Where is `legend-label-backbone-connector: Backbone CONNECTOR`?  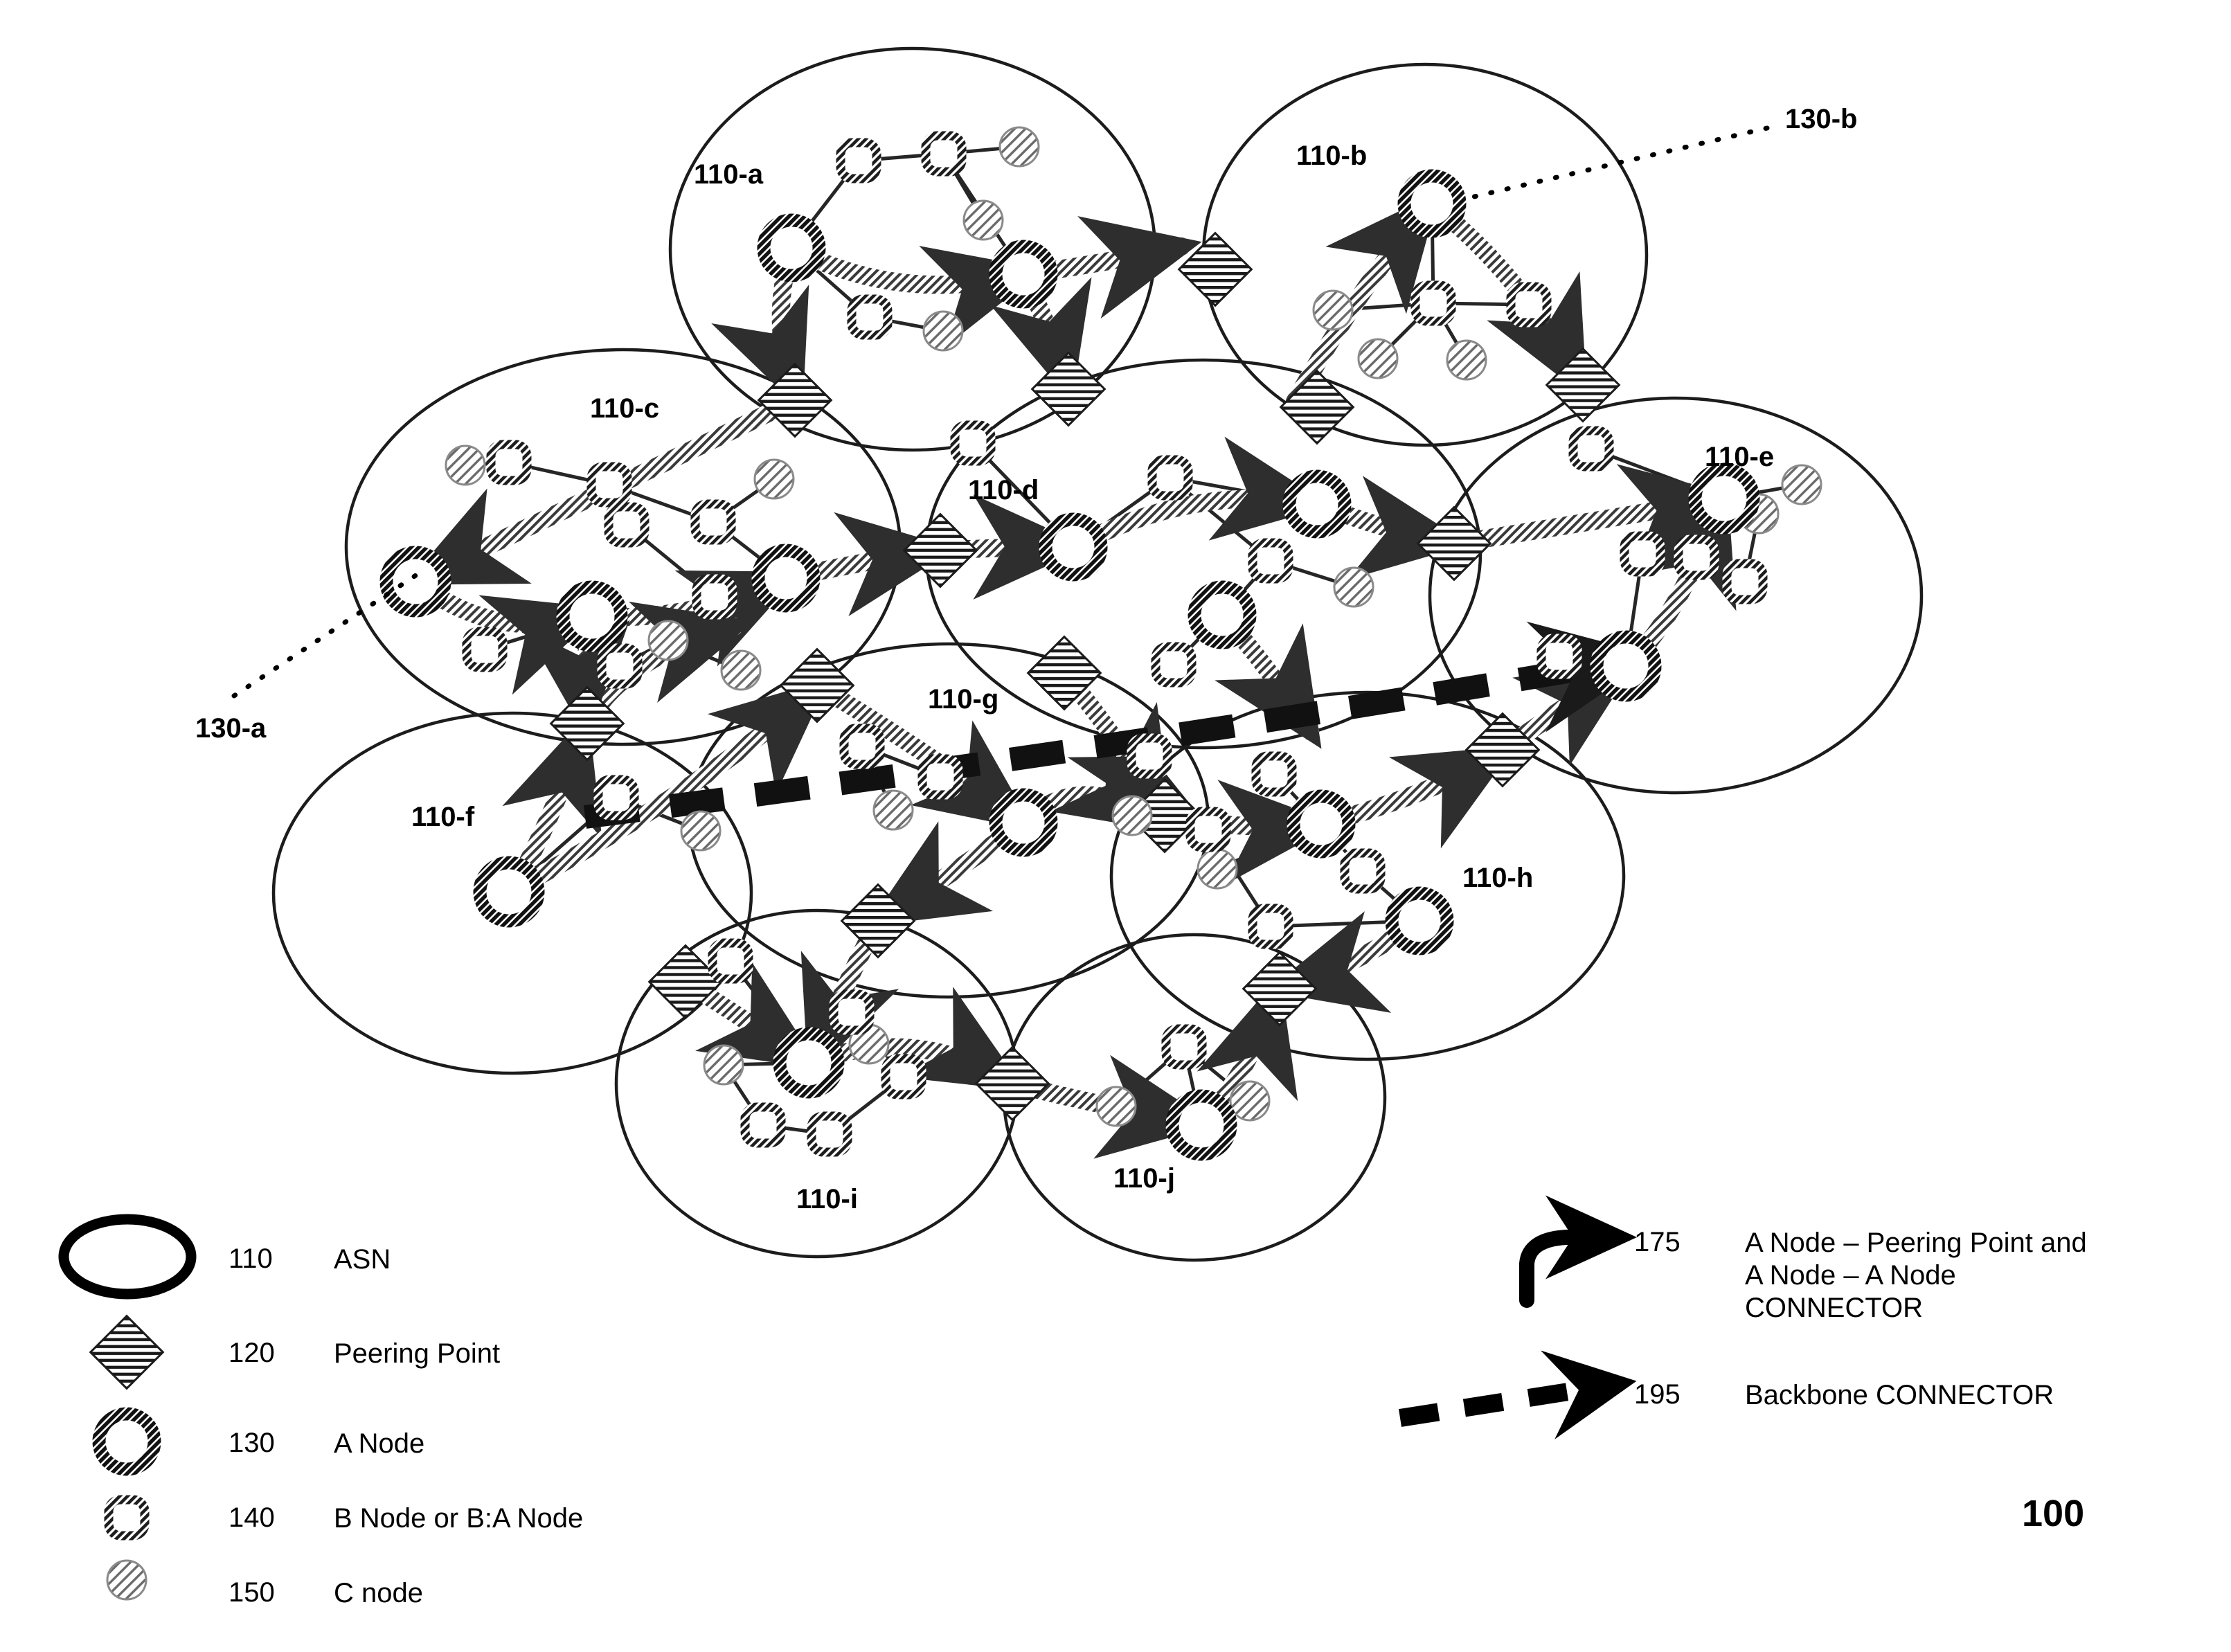 legend-label-backbone-connector: Backbone CONNECTOR is located at coordinates (1899, 1395).